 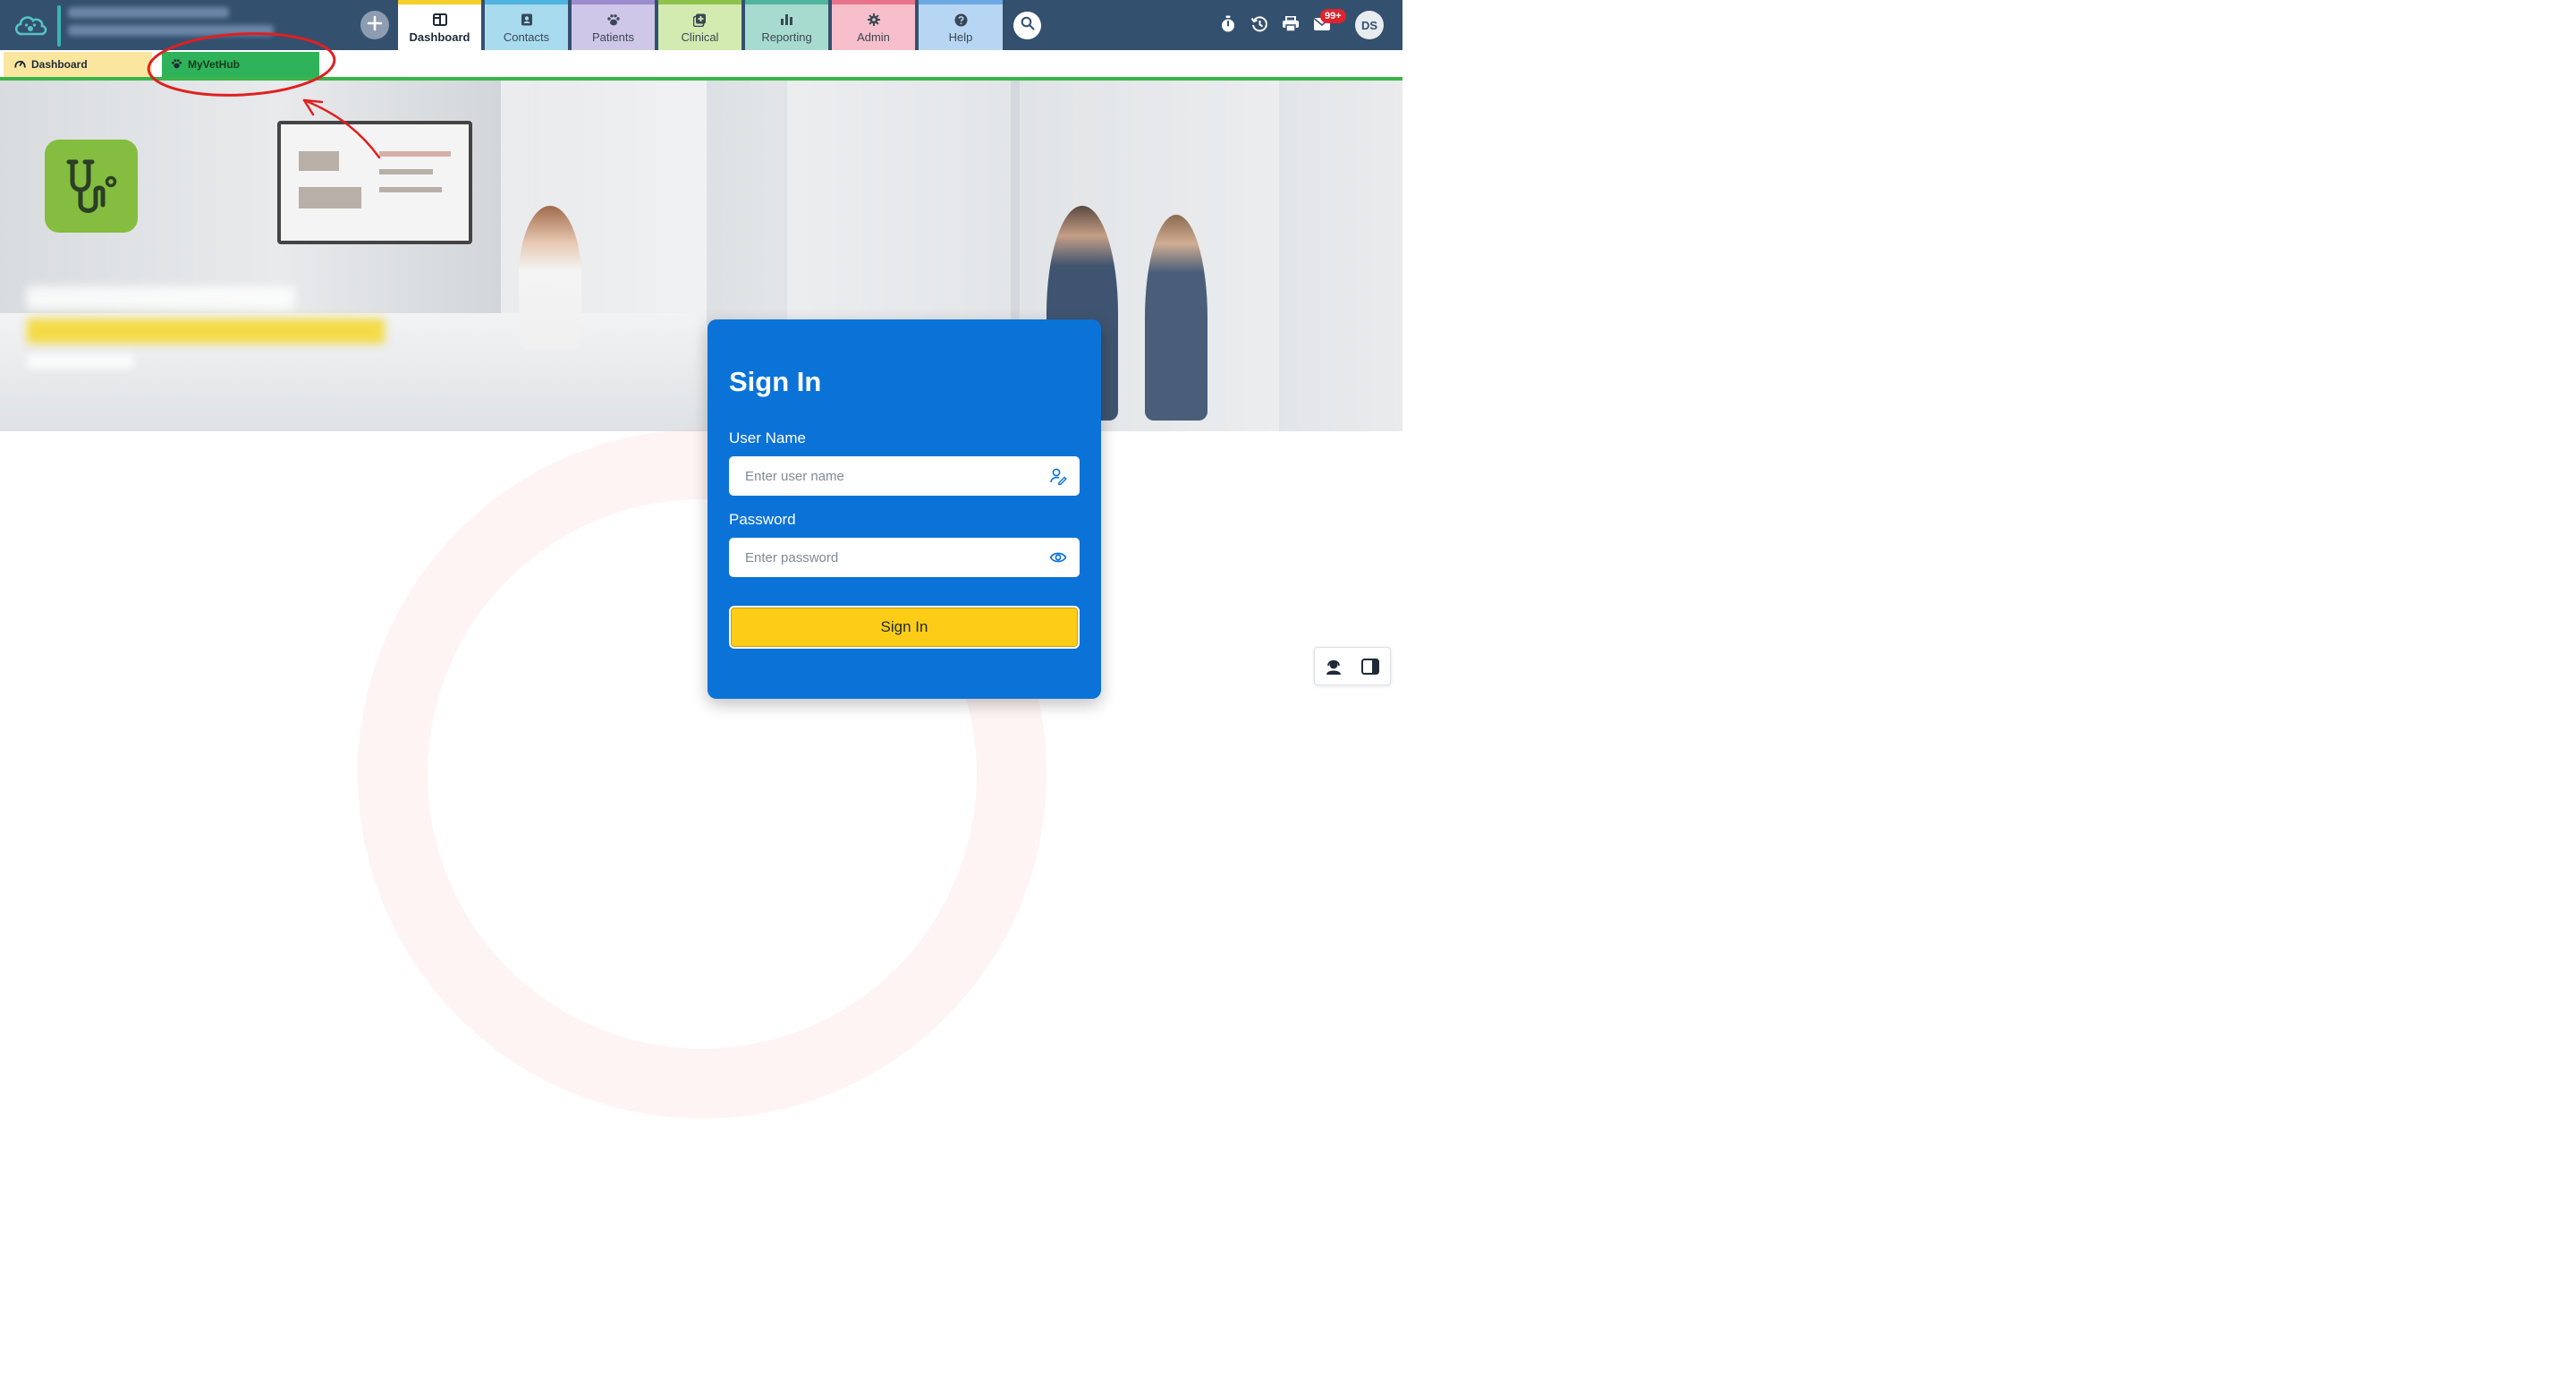 What do you see at coordinates (59, 26) in the screenshot?
I see `logo-divider` at bounding box center [59, 26].